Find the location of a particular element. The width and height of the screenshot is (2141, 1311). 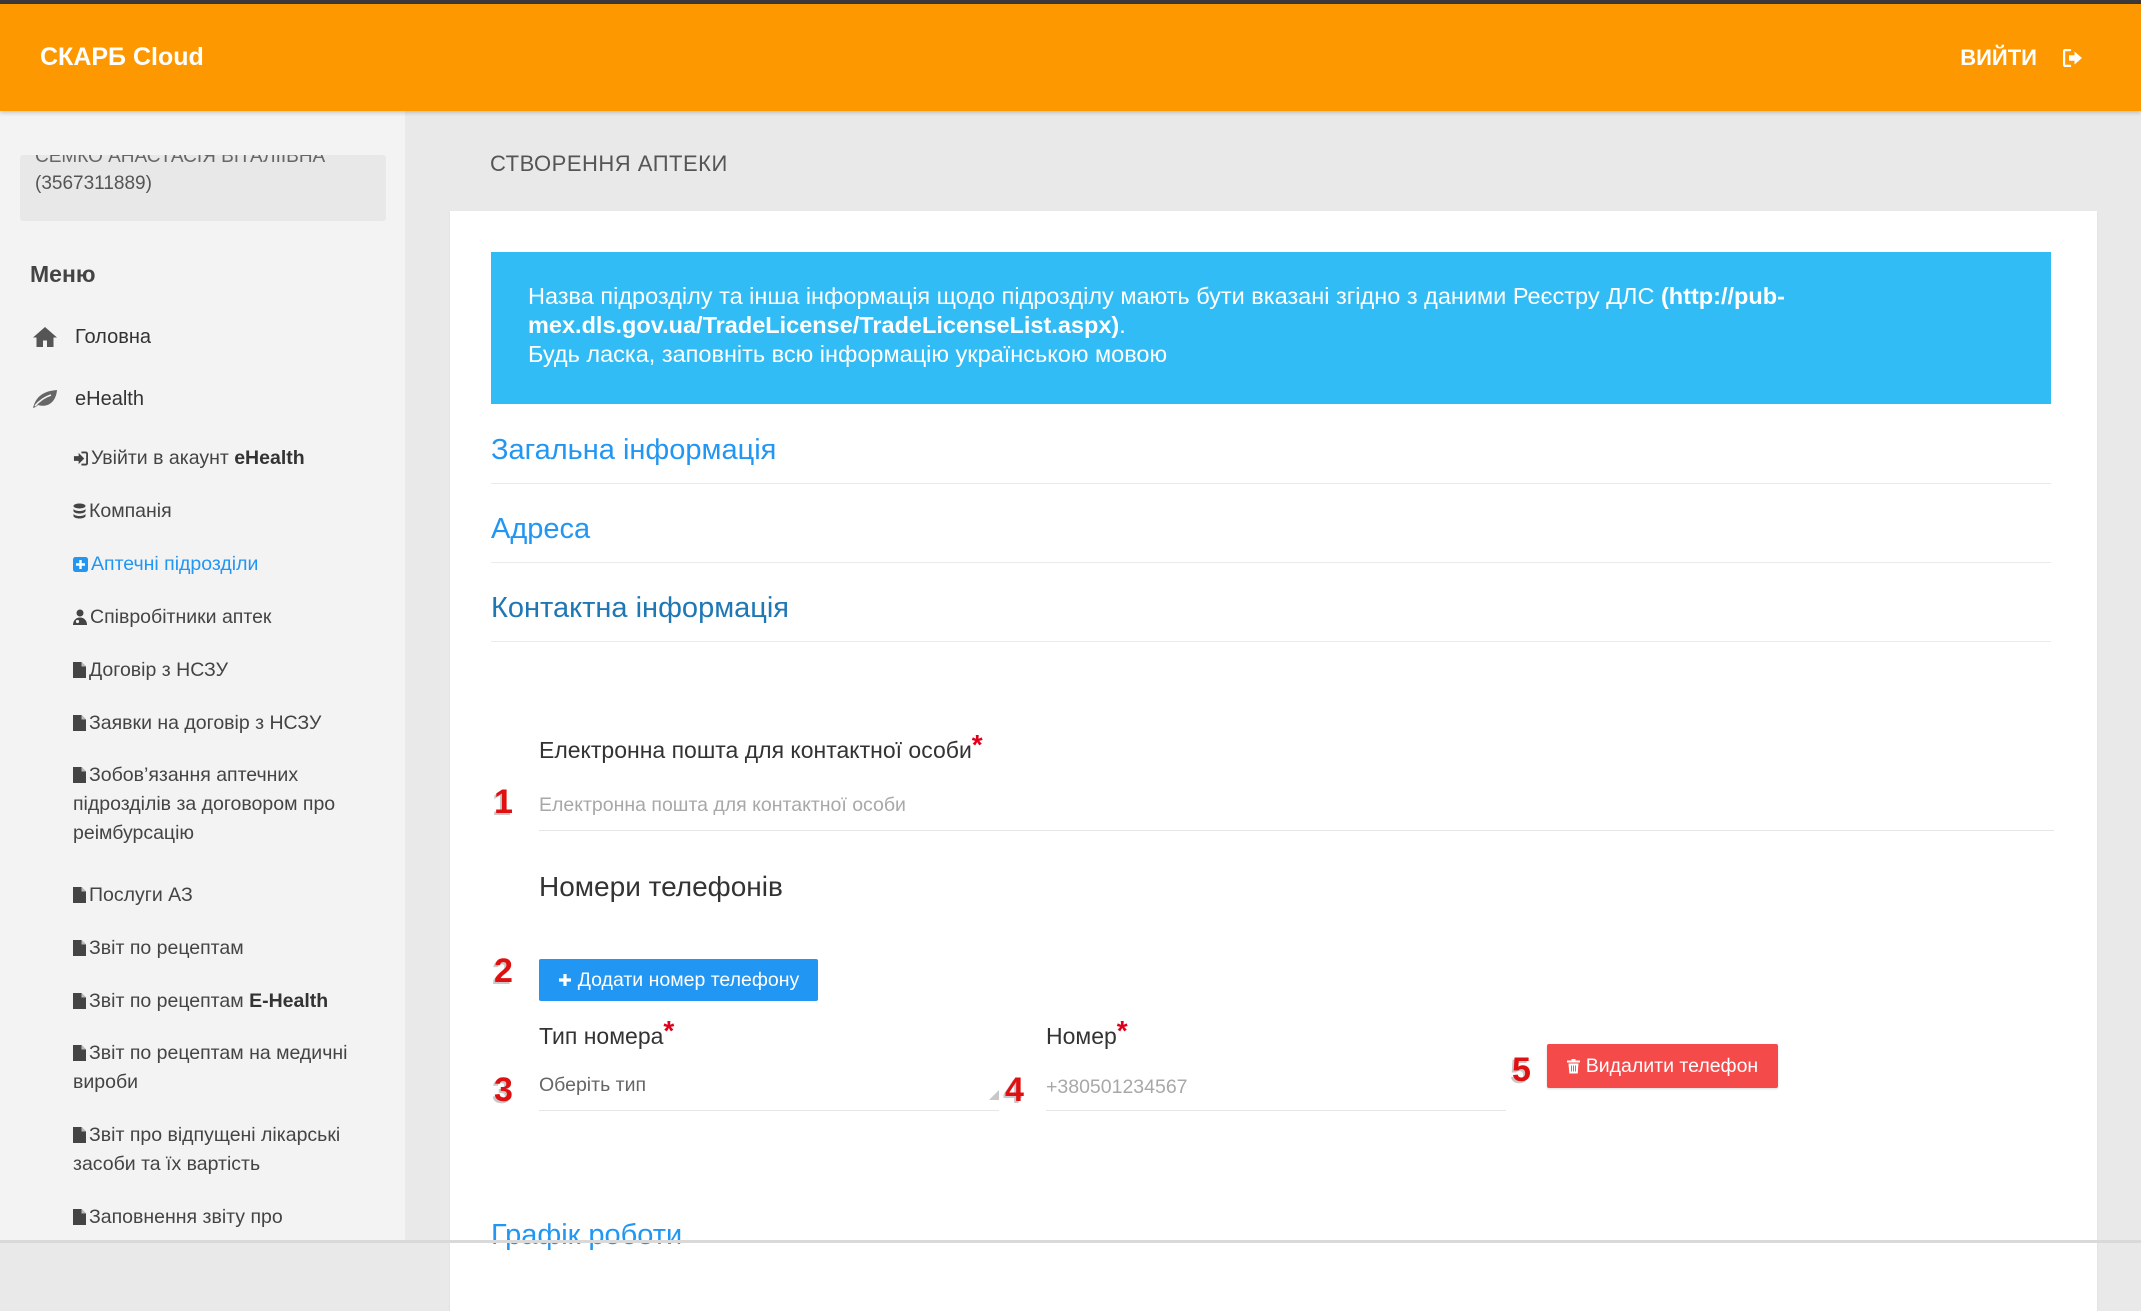

sidebar-subitem-az-services: Послуги АЗ is located at coordinates (223, 895).